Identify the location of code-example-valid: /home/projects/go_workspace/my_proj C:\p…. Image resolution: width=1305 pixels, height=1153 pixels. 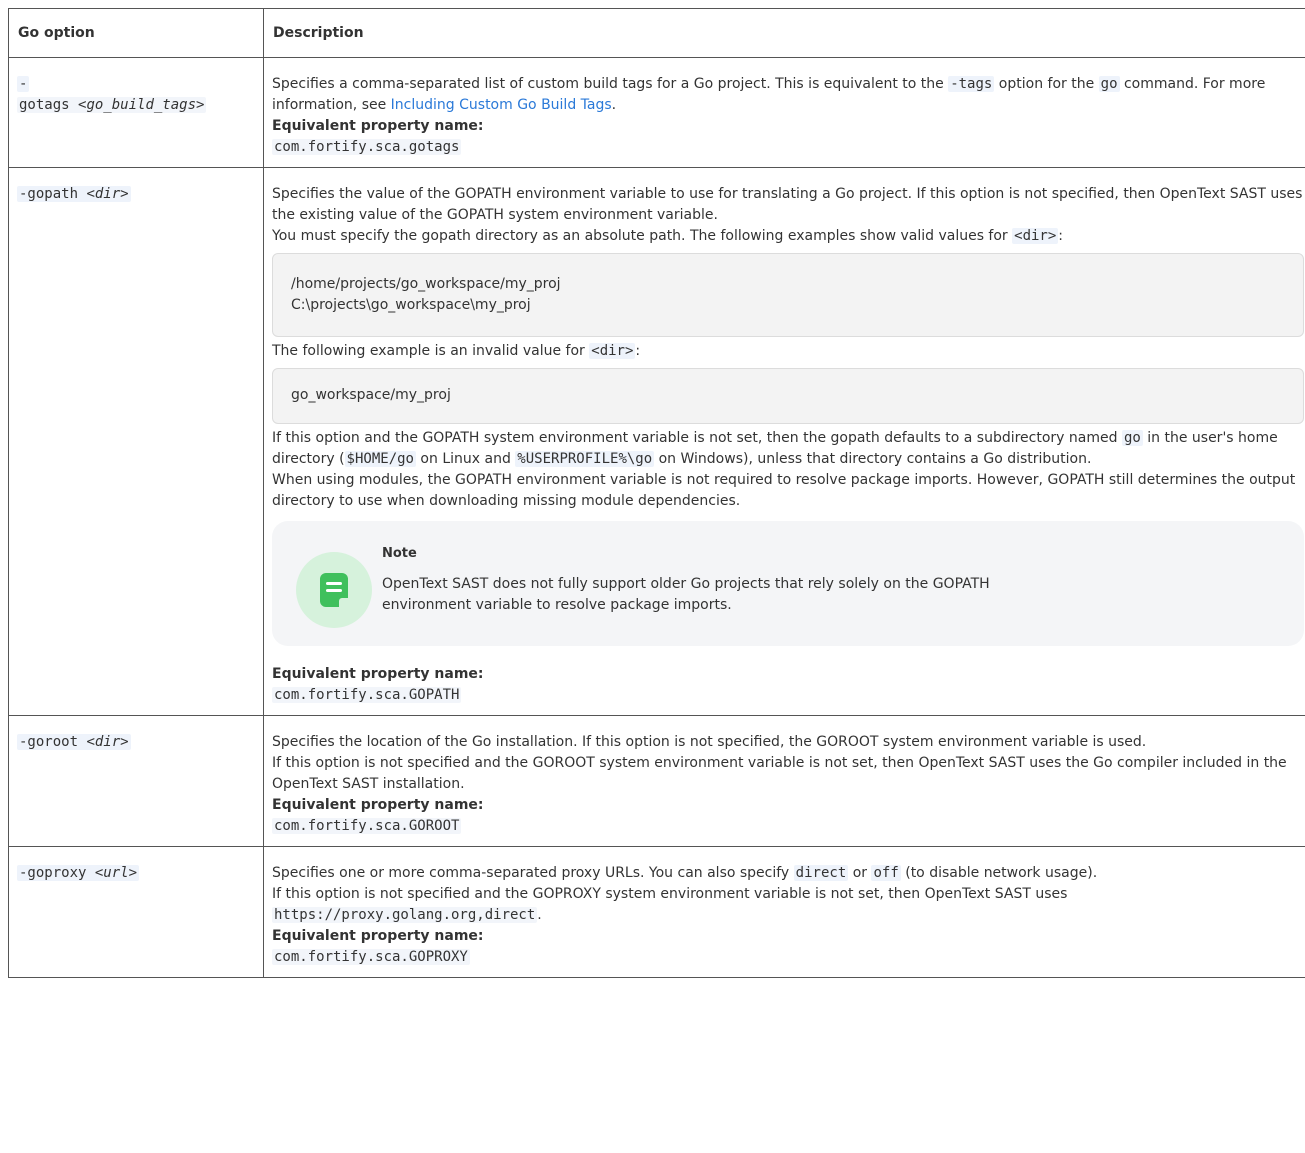
(788, 295).